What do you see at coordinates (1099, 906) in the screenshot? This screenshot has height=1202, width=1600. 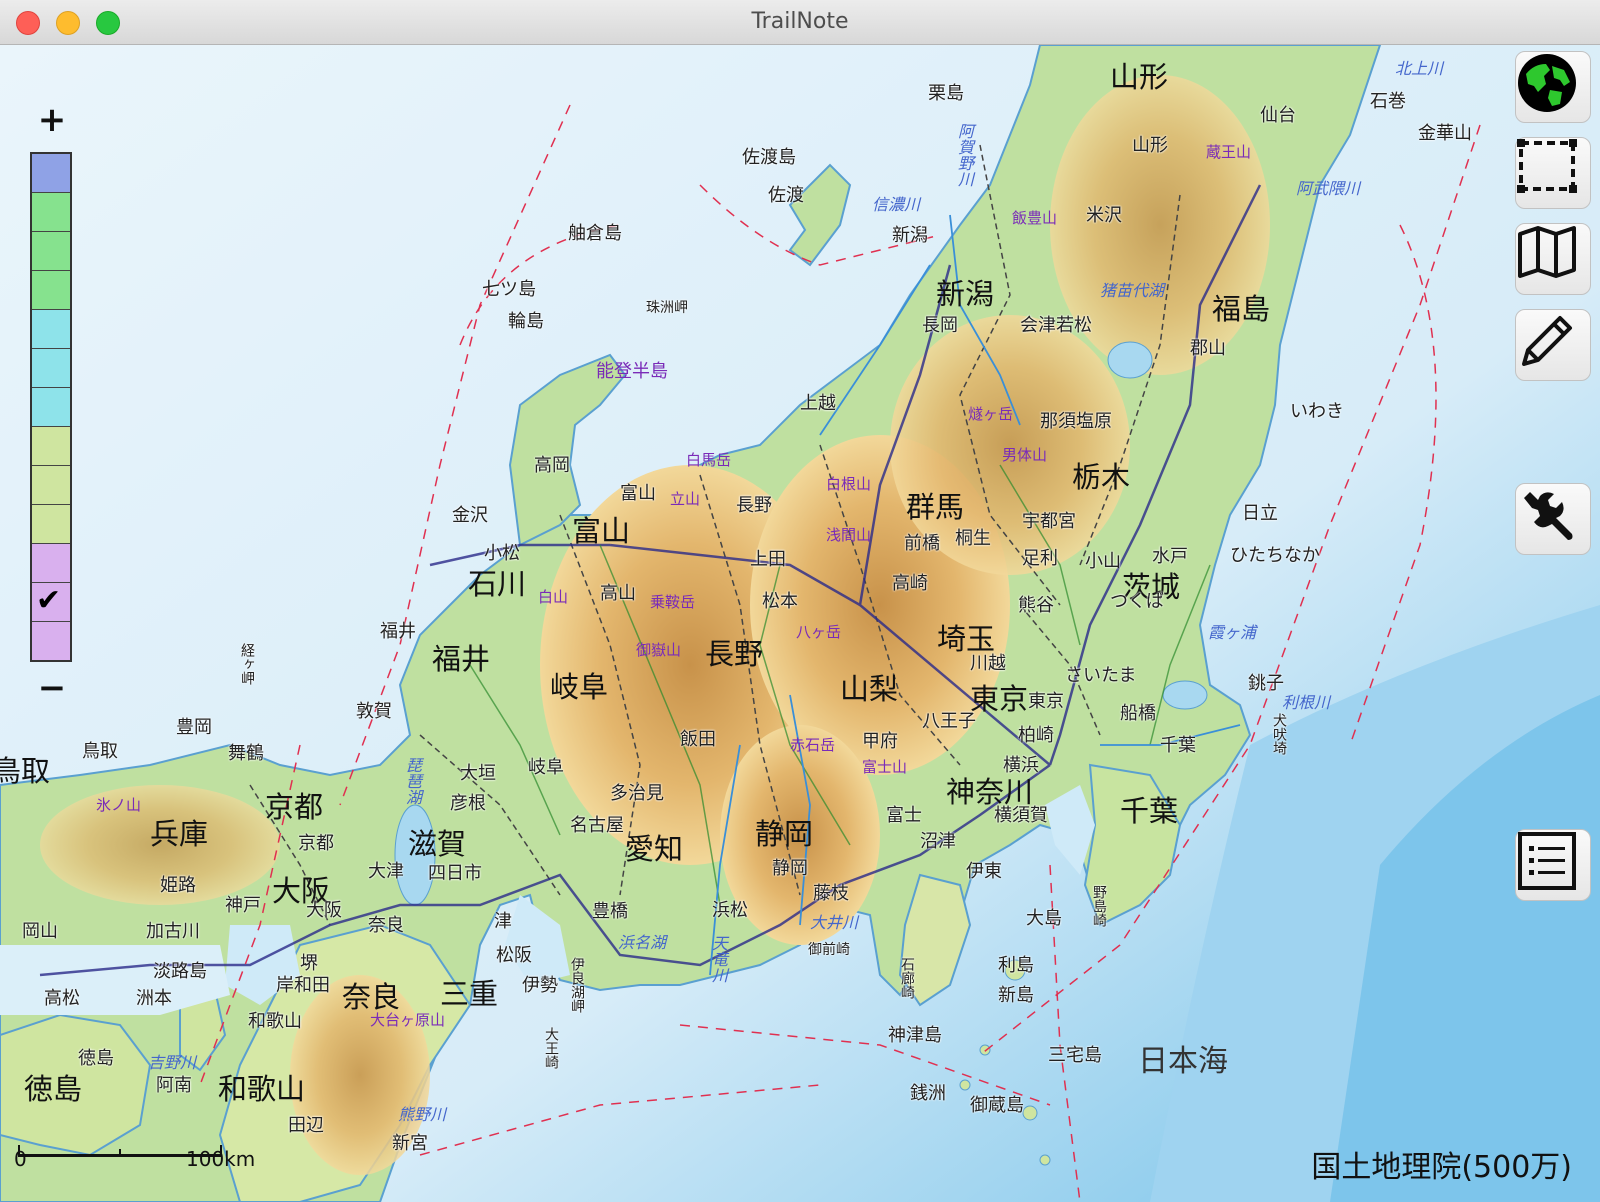 I see `feature-label-nojimazaki: 野島崎` at bounding box center [1099, 906].